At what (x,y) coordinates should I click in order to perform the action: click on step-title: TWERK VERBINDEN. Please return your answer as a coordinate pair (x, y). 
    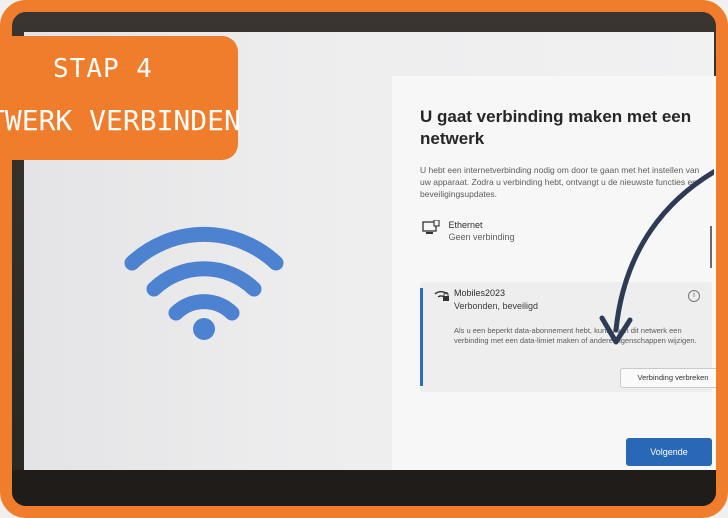
    Looking at the image, I should click on (120, 120).